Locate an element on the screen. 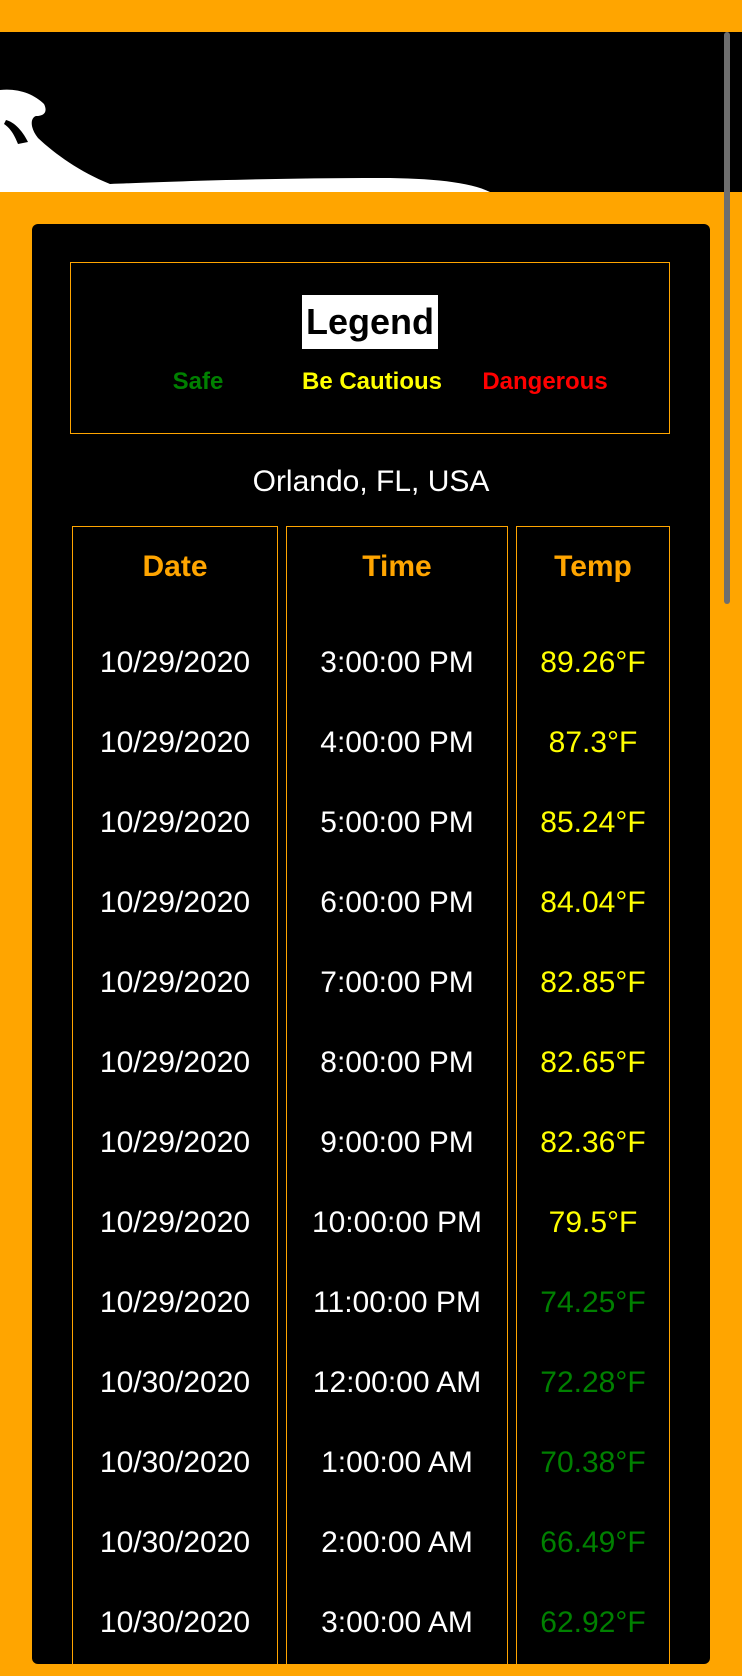 The image size is (742, 1676). banner-graphic is located at coordinates (245, 140).